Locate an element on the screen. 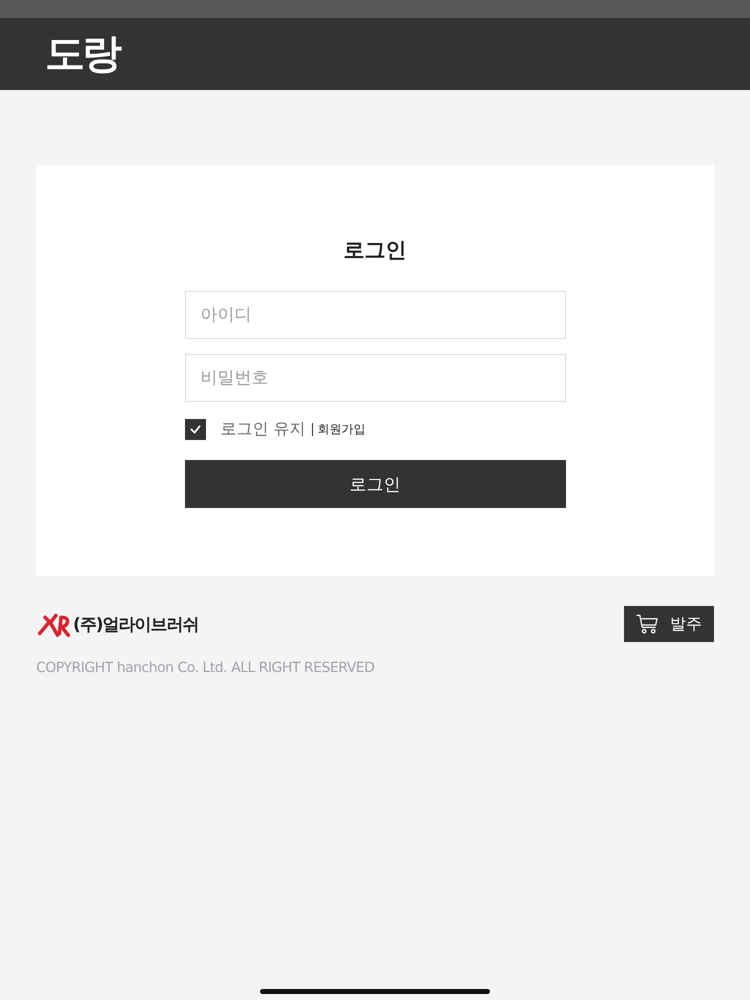 Image resolution: width=750 pixels, height=1000 pixels. keep-login-checkbox is located at coordinates (195, 429).